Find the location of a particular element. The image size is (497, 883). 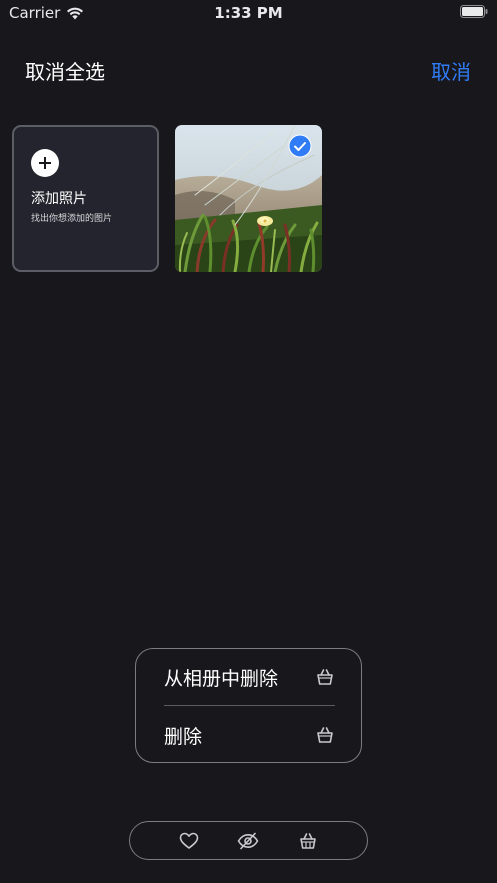

bottom-toolbar is located at coordinates (248, 840).